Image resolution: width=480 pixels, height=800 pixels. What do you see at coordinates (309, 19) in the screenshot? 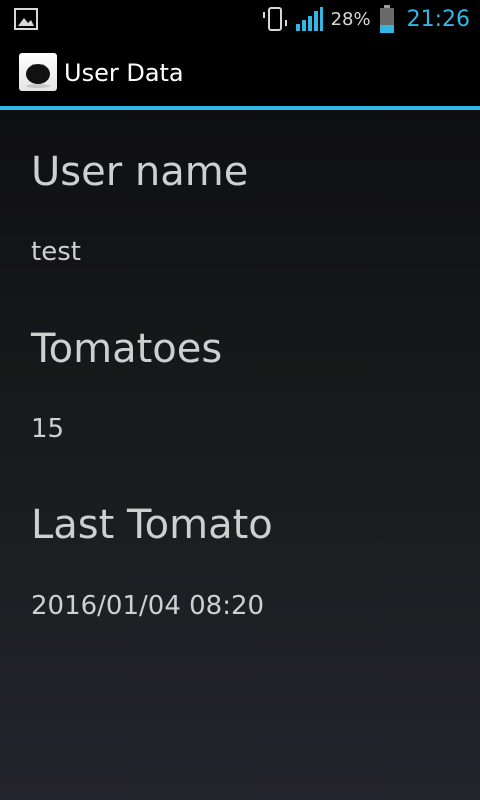
I see `signal-strength-icon` at bounding box center [309, 19].